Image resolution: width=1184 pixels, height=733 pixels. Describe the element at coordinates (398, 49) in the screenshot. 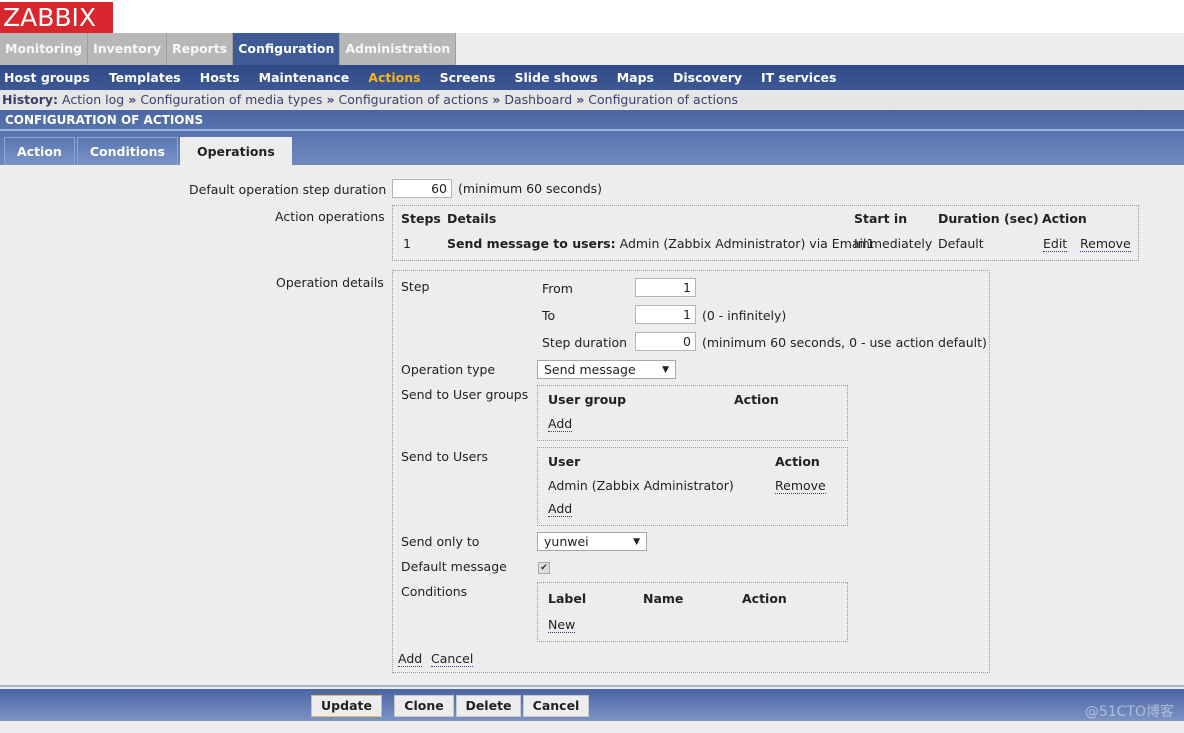

I see `main-menu-administration: Administration` at that location.